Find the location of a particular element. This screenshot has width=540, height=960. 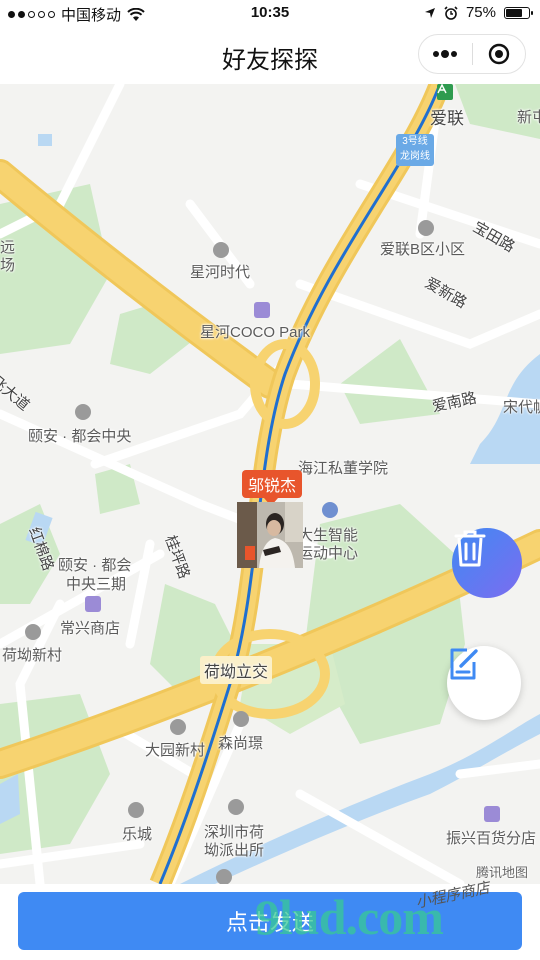

map-label: 星河COCO Park is located at coordinates (255, 332).